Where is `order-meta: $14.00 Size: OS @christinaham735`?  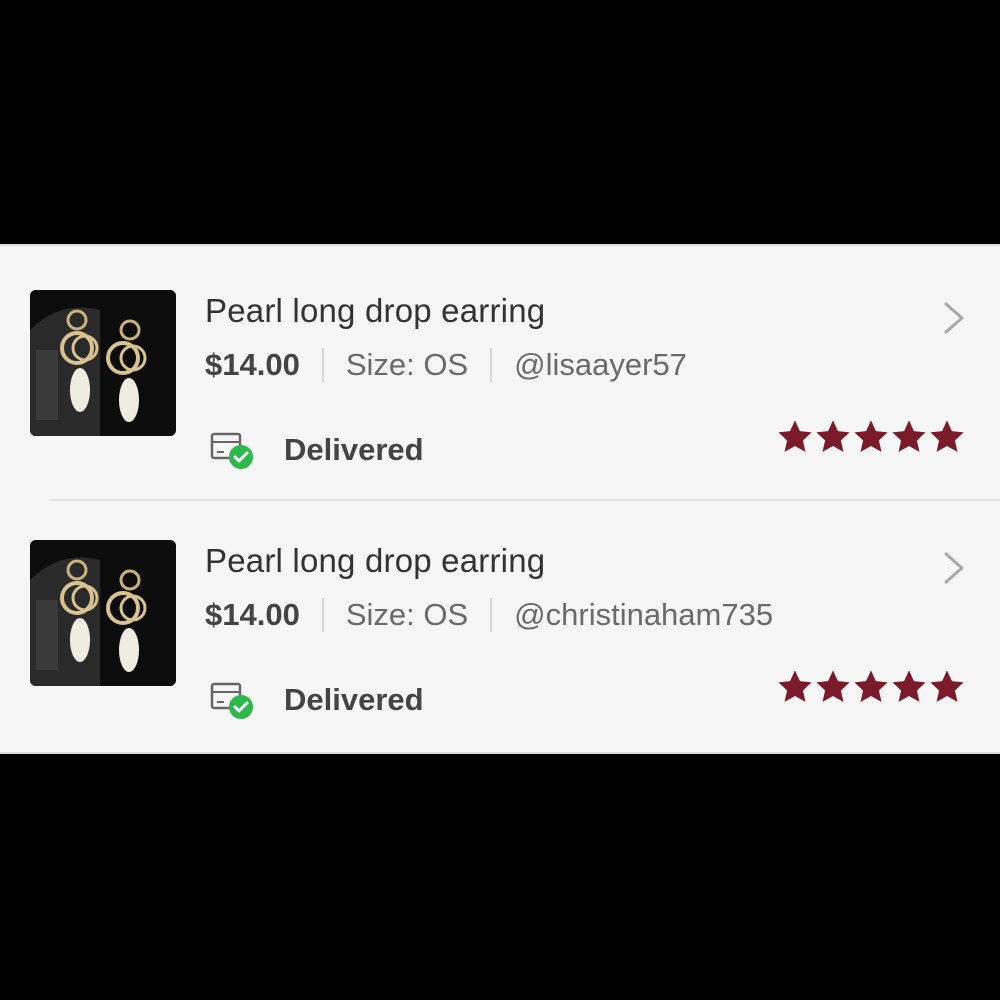
order-meta: $14.00 Size: OS @christinaham735 is located at coordinates (489, 615).